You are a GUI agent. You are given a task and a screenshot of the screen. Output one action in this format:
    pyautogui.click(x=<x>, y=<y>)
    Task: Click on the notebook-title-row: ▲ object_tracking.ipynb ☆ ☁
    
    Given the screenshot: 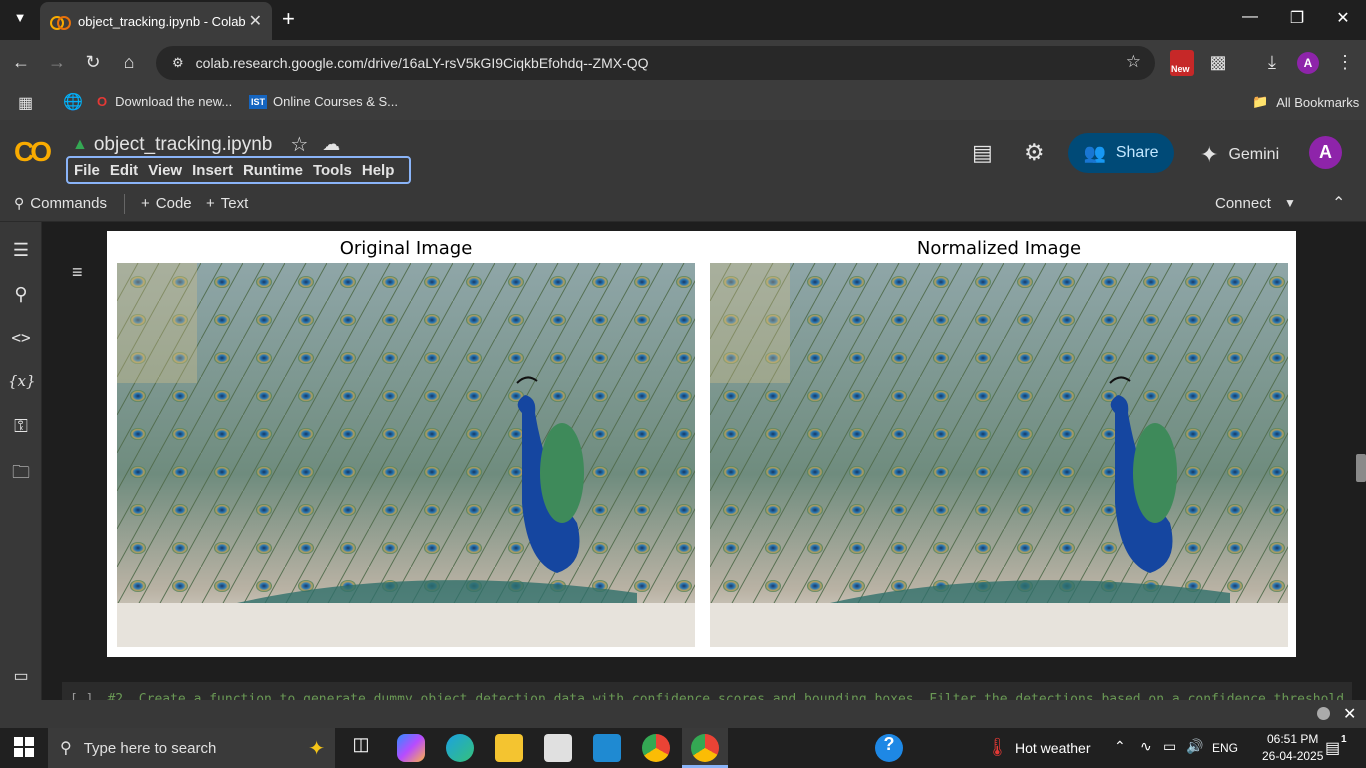 What is the action you would take?
    pyautogui.click(x=206, y=144)
    